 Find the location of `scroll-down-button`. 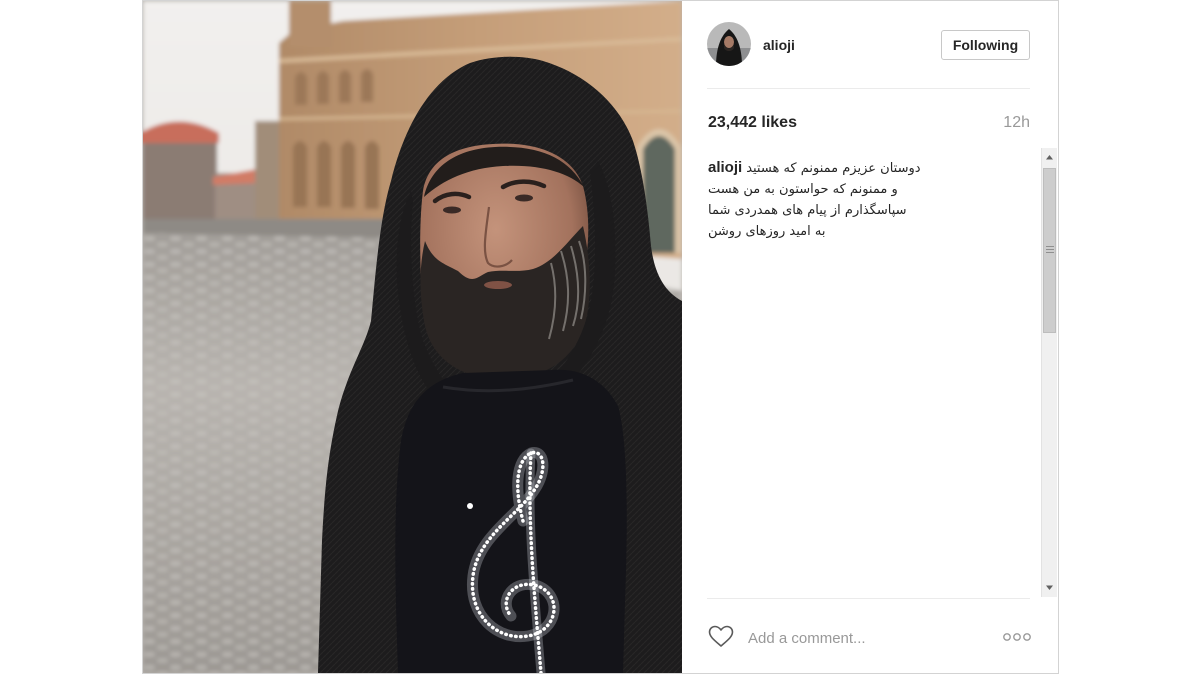

scroll-down-button is located at coordinates (1049, 587).